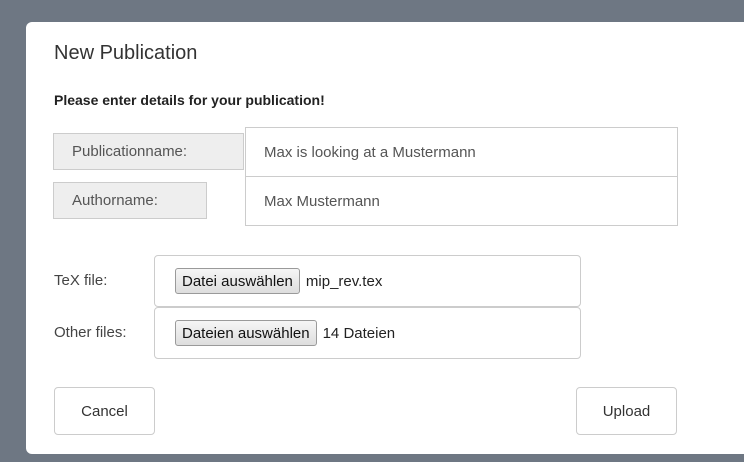 Image resolution: width=744 pixels, height=462 pixels. I want to click on choose-other-files-button: Dateien auswählen, so click(246, 333).